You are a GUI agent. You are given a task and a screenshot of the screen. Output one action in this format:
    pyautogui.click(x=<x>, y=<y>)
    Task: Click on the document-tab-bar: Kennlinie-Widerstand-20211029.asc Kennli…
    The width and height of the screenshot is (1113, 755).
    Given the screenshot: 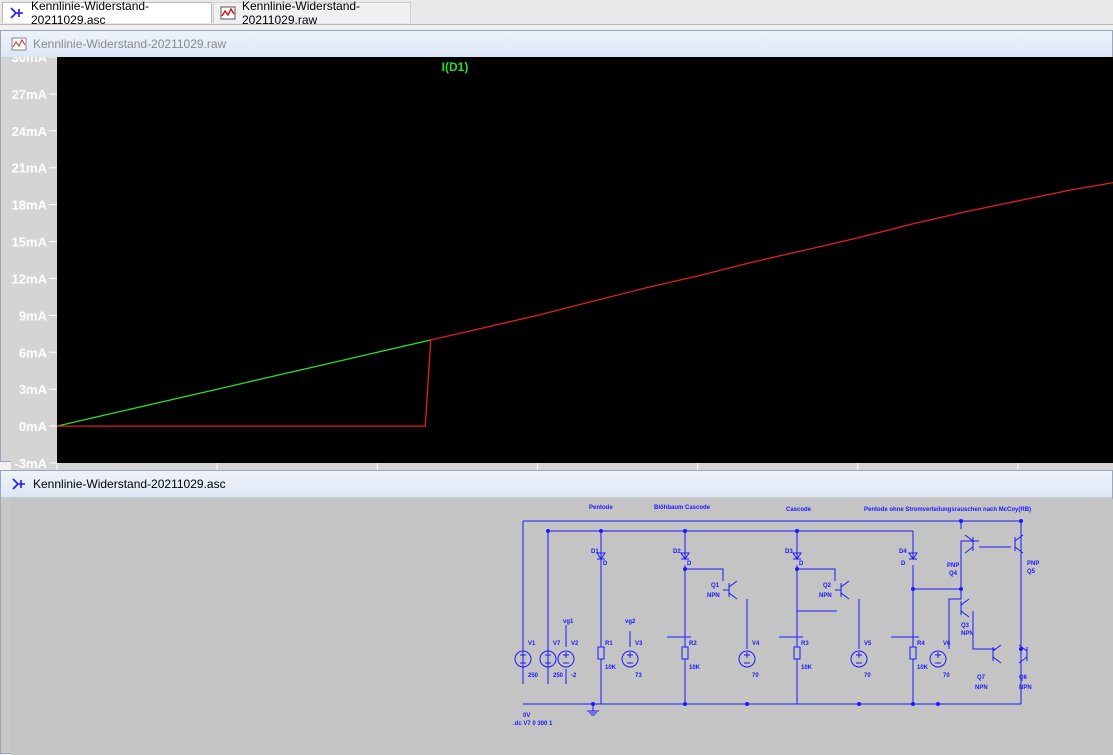 What is the action you would take?
    pyautogui.click(x=556, y=13)
    